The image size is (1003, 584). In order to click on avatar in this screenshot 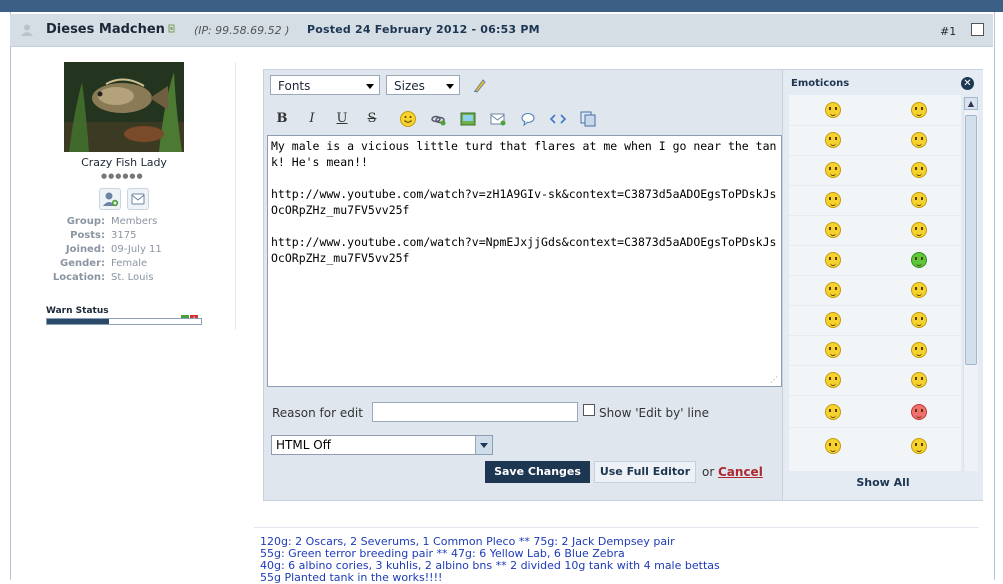, I will do `click(124, 107)`.